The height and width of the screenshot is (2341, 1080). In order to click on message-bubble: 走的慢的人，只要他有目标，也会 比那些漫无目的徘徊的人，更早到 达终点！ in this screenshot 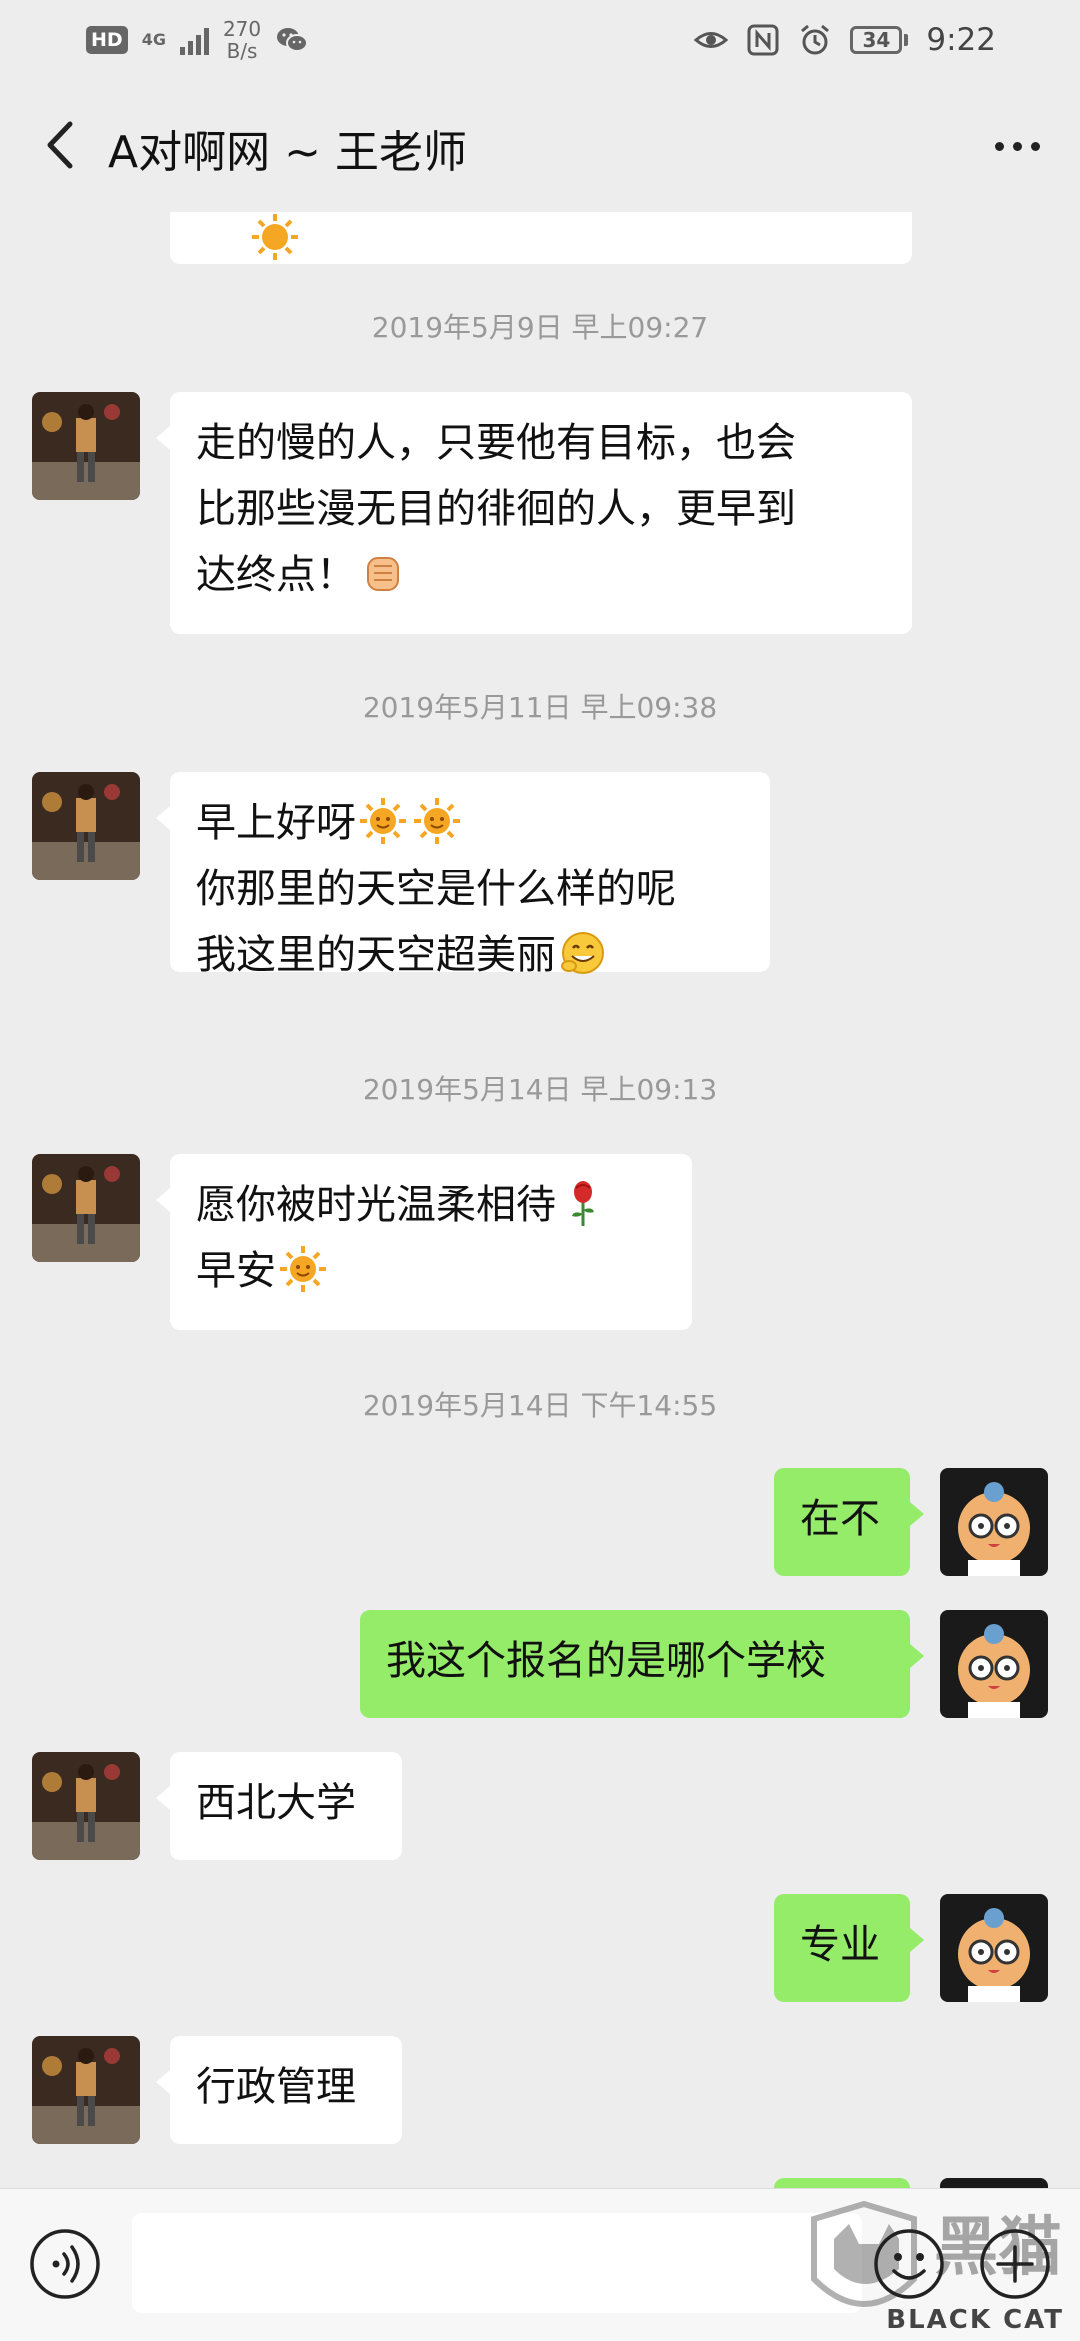, I will do `click(534, 513)`.